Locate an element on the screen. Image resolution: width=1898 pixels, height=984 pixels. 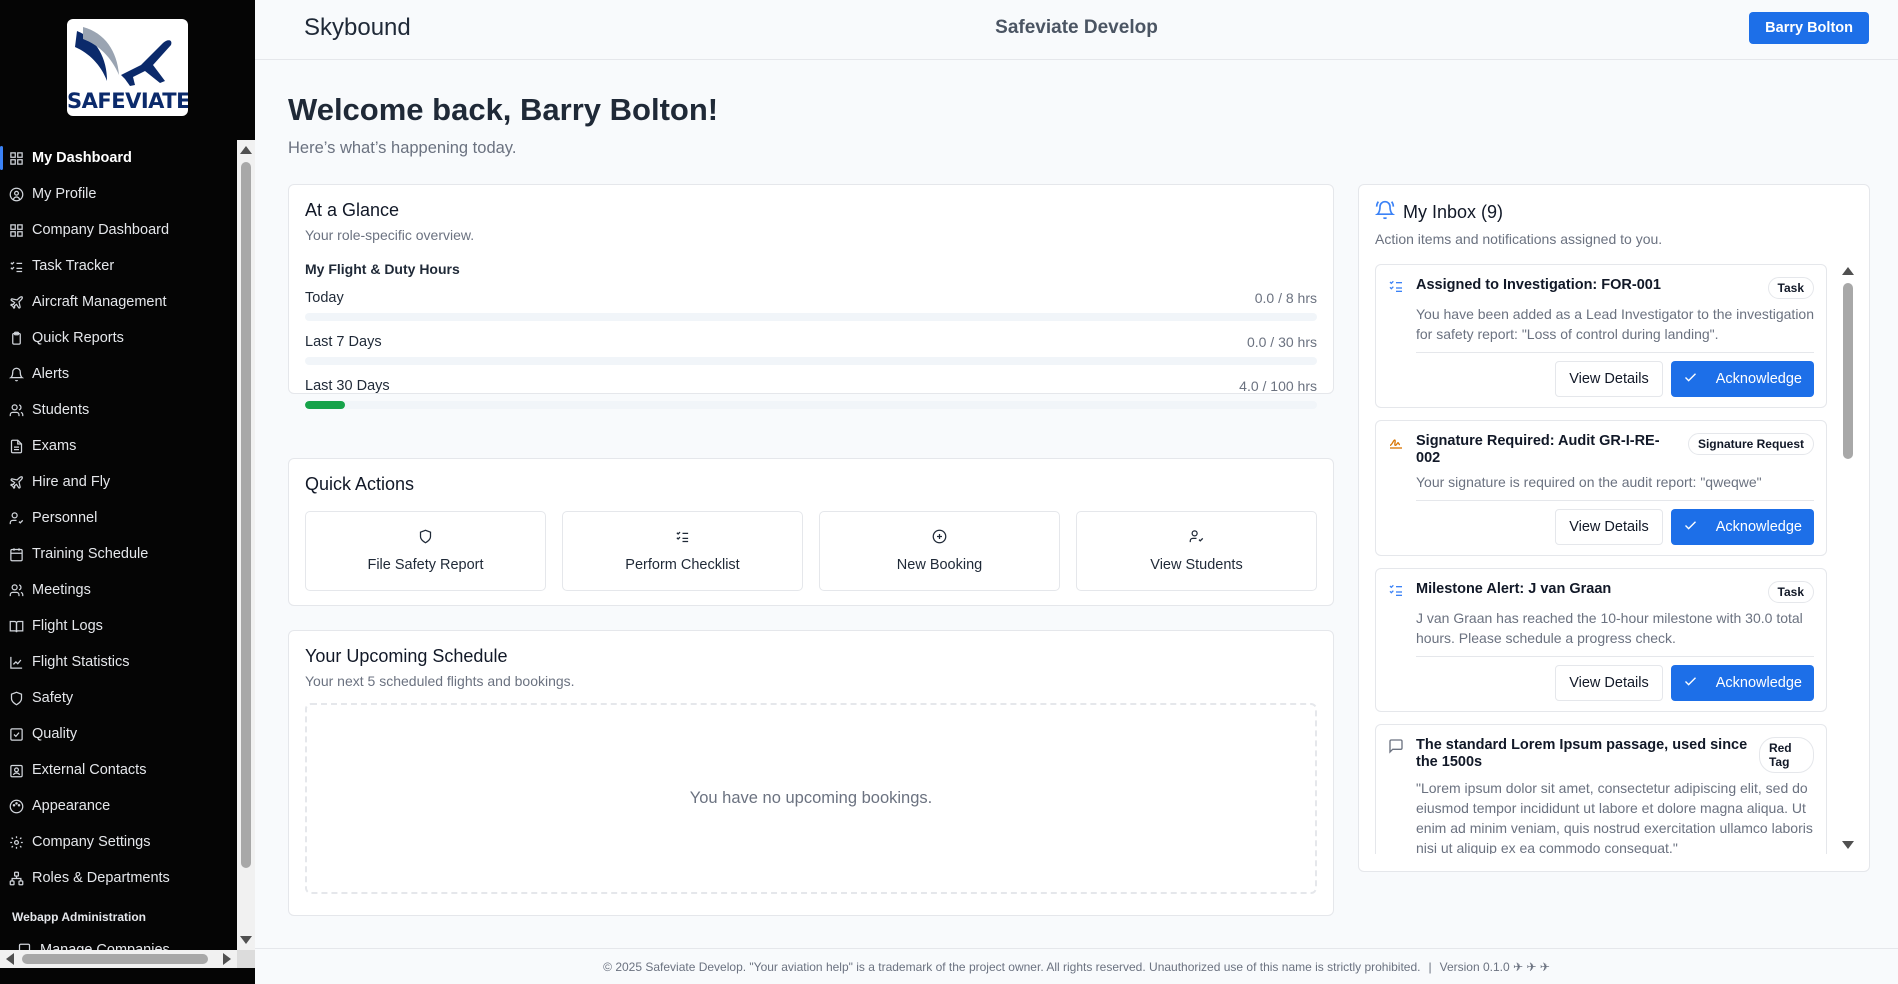
message-type-badge: Red Tag is located at coordinates (1786, 755).